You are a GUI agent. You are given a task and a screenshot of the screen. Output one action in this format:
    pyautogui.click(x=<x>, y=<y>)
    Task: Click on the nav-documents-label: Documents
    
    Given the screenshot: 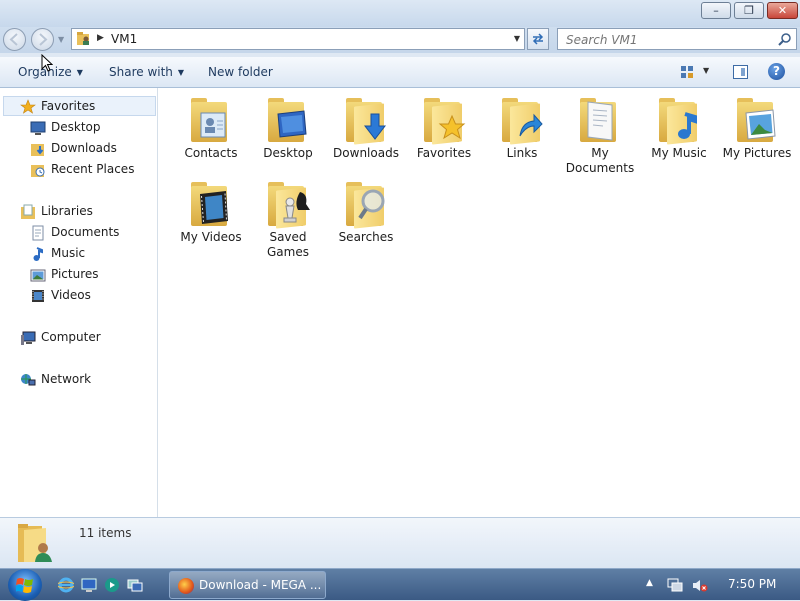 What is the action you would take?
    pyautogui.click(x=85, y=232)
    